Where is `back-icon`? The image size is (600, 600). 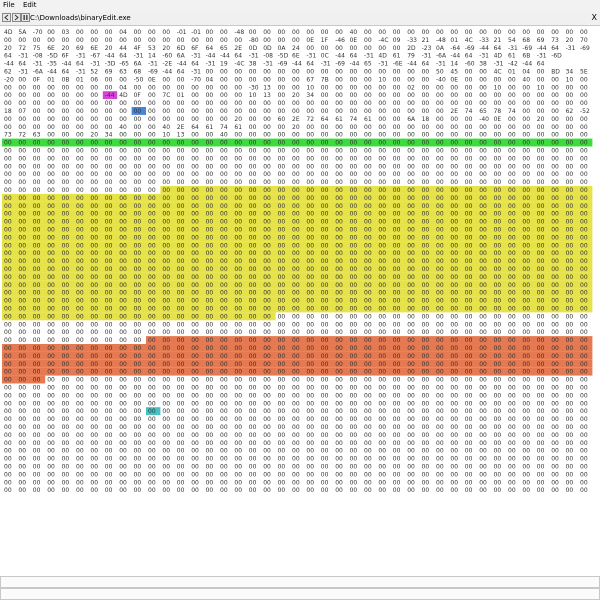
back-icon is located at coordinates (6, 17).